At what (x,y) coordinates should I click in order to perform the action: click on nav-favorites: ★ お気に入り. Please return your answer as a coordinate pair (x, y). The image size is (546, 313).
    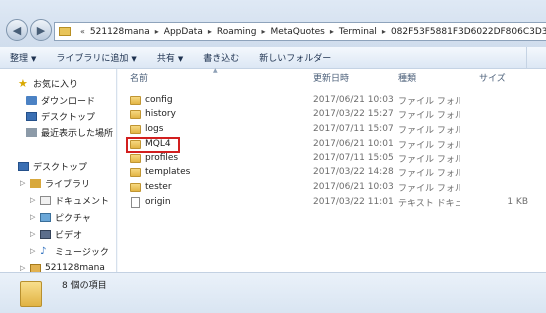
    Looking at the image, I should click on (48, 83).